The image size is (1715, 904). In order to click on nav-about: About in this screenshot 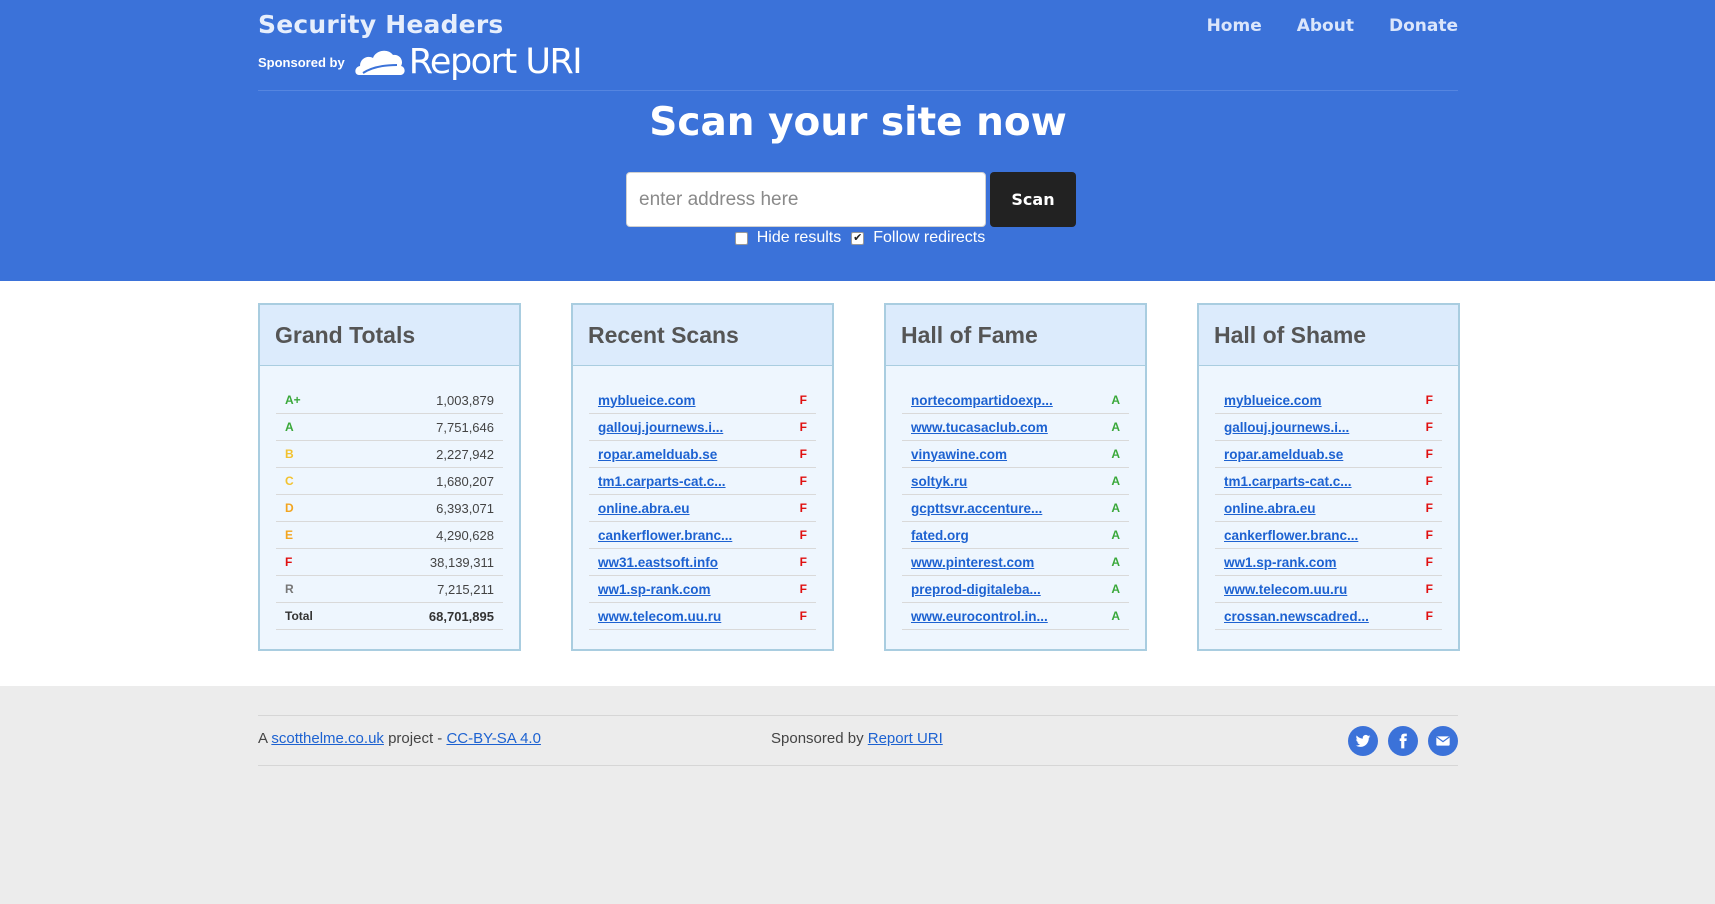, I will do `click(1325, 26)`.